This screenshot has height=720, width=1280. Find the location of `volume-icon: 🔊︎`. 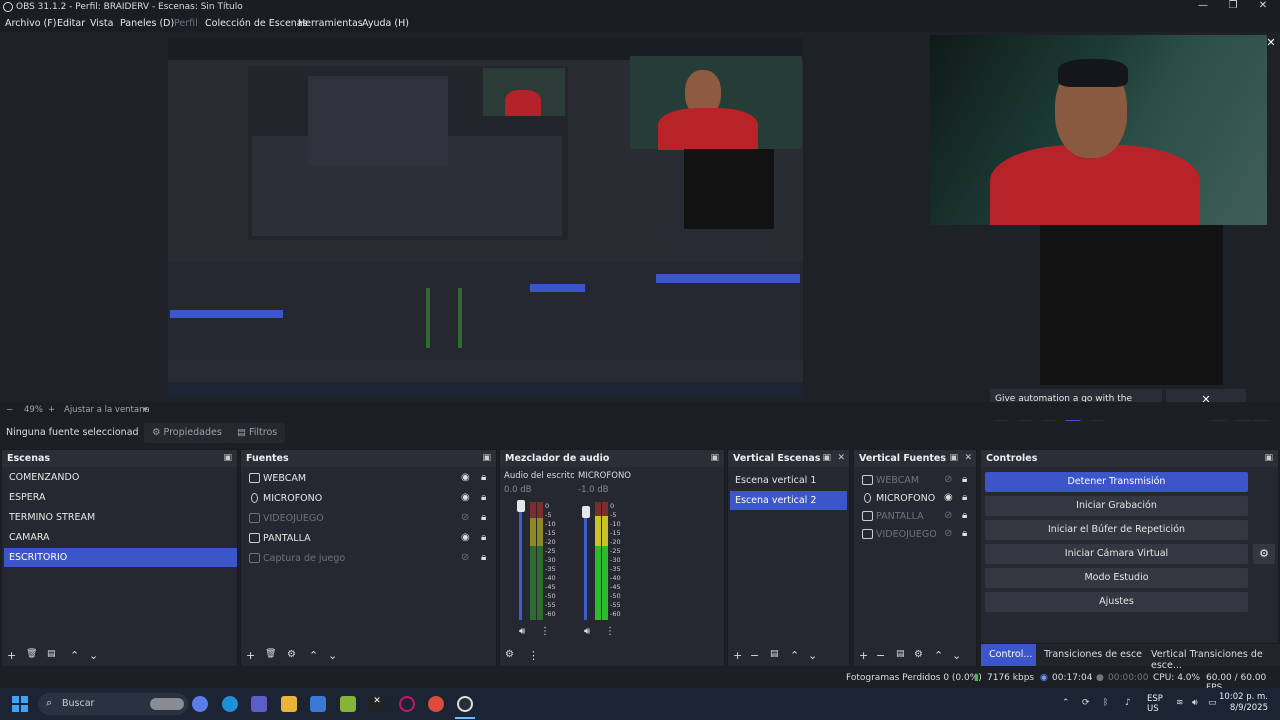

volume-icon: 🔊︎ is located at coordinates (1195, 703).